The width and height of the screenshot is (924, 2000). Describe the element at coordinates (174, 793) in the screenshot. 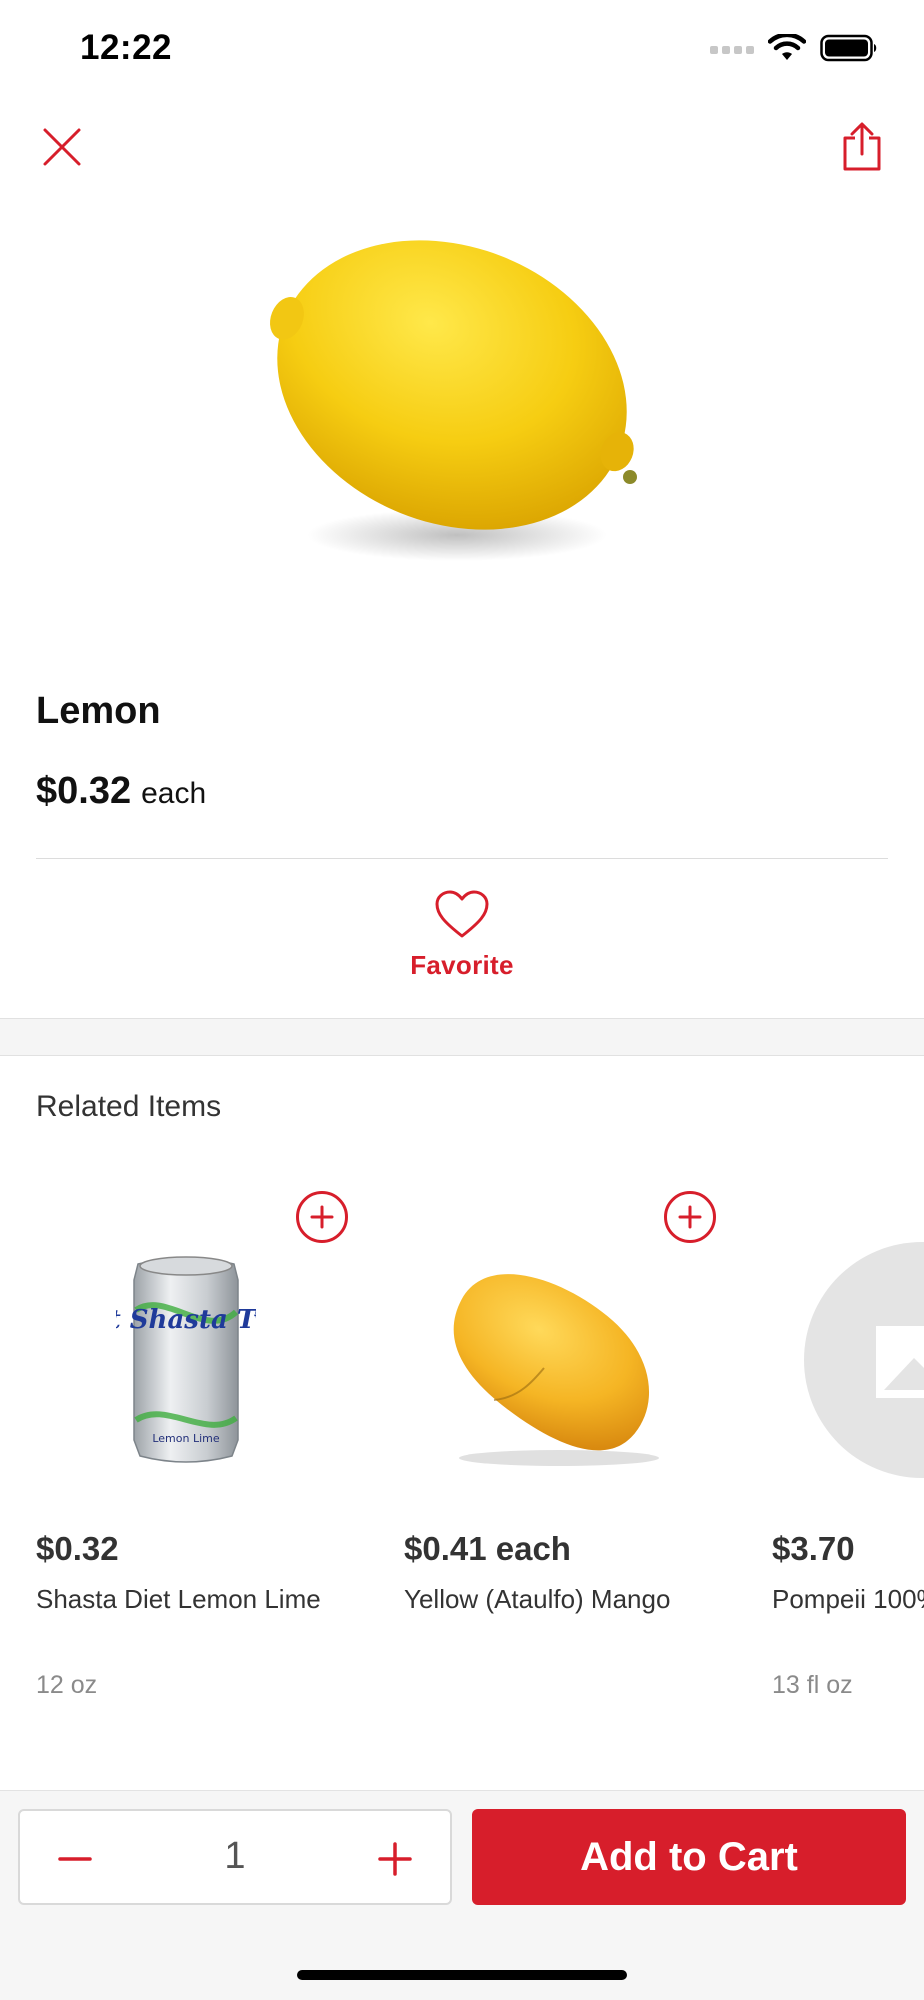

I see `product-price-unit: each` at that location.